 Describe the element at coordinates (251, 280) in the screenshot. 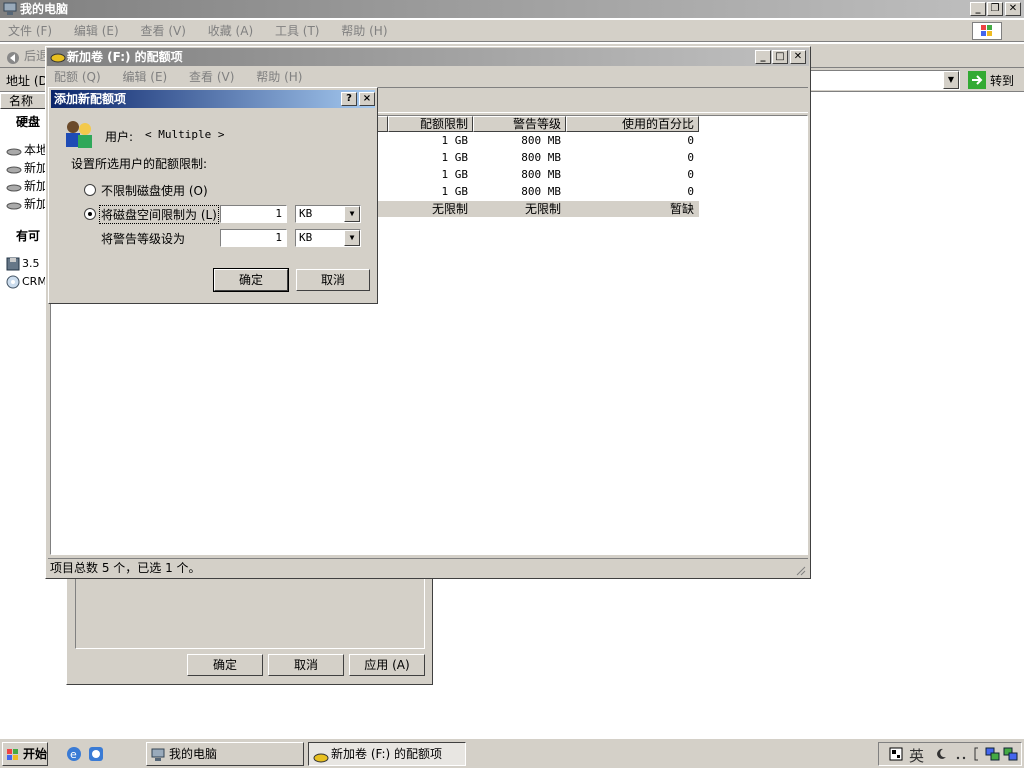

I see `ok-button: 确定` at that location.